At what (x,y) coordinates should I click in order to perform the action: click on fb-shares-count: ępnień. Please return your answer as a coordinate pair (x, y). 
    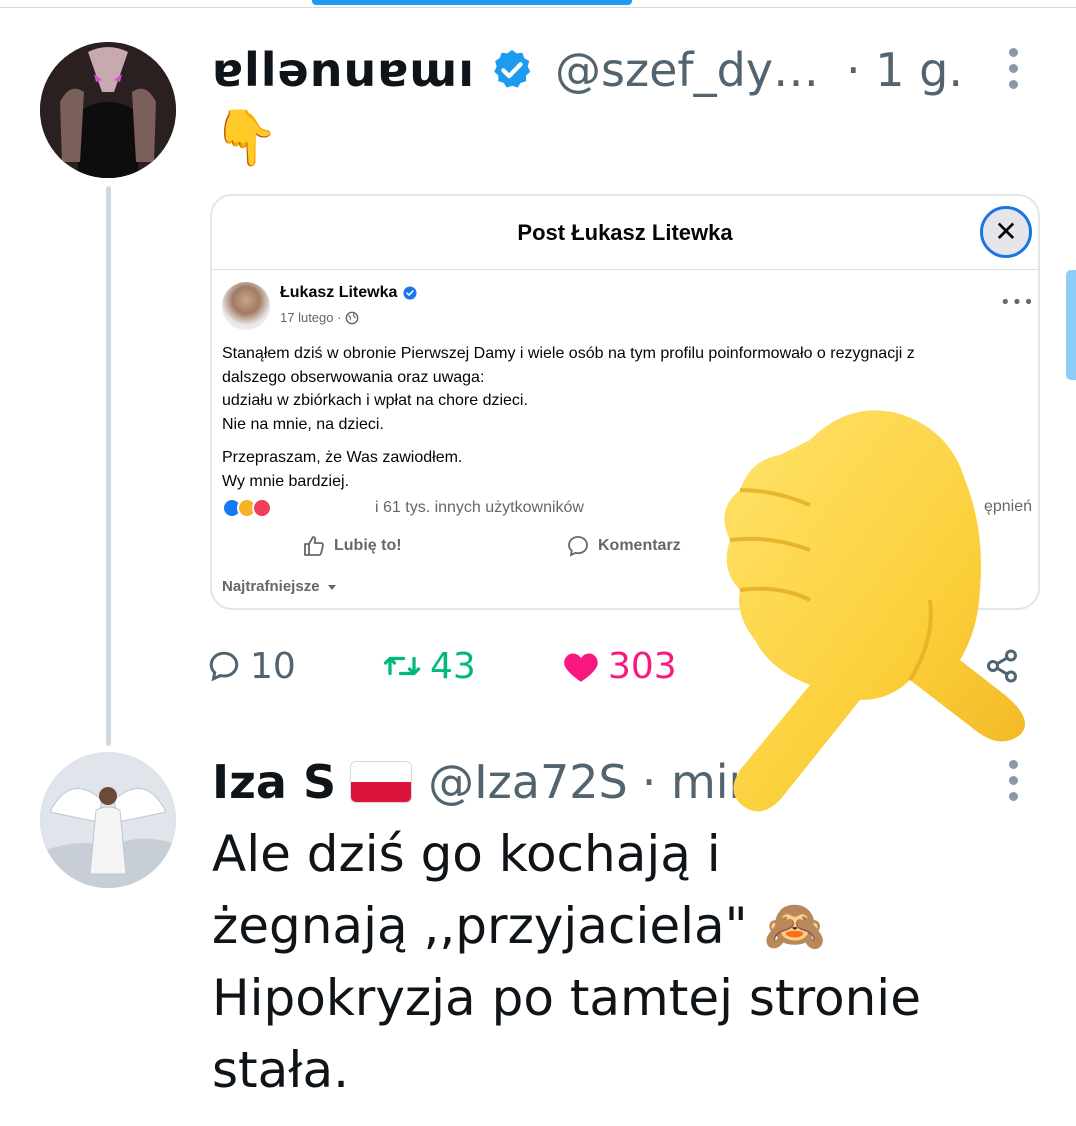
    Looking at the image, I should click on (1007, 506).